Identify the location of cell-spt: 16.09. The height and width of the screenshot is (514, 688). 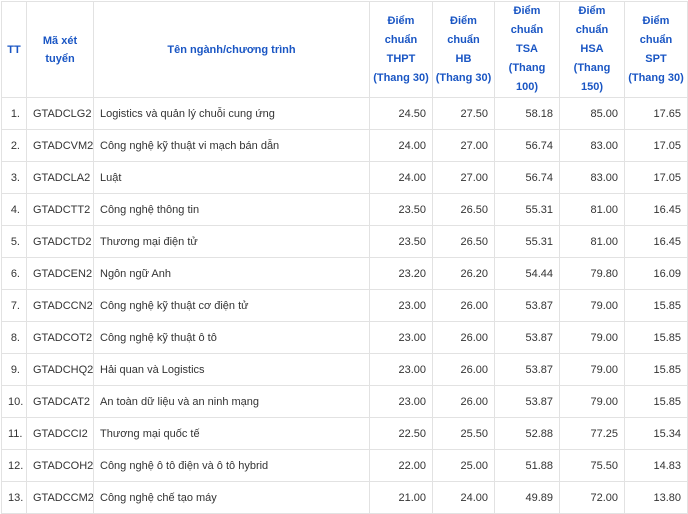
(656, 273).